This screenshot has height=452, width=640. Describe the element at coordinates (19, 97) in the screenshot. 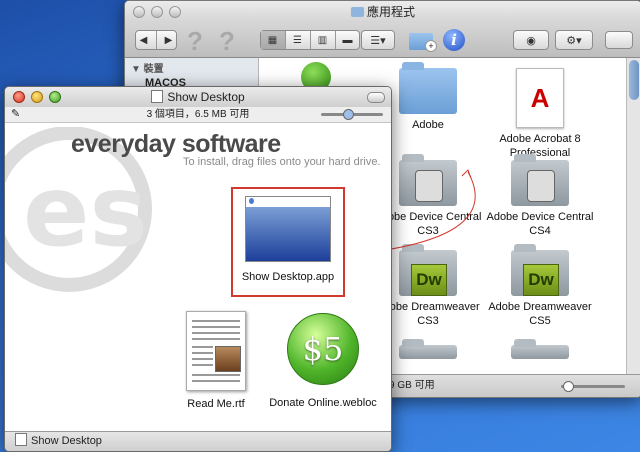

I see `close-button` at that location.